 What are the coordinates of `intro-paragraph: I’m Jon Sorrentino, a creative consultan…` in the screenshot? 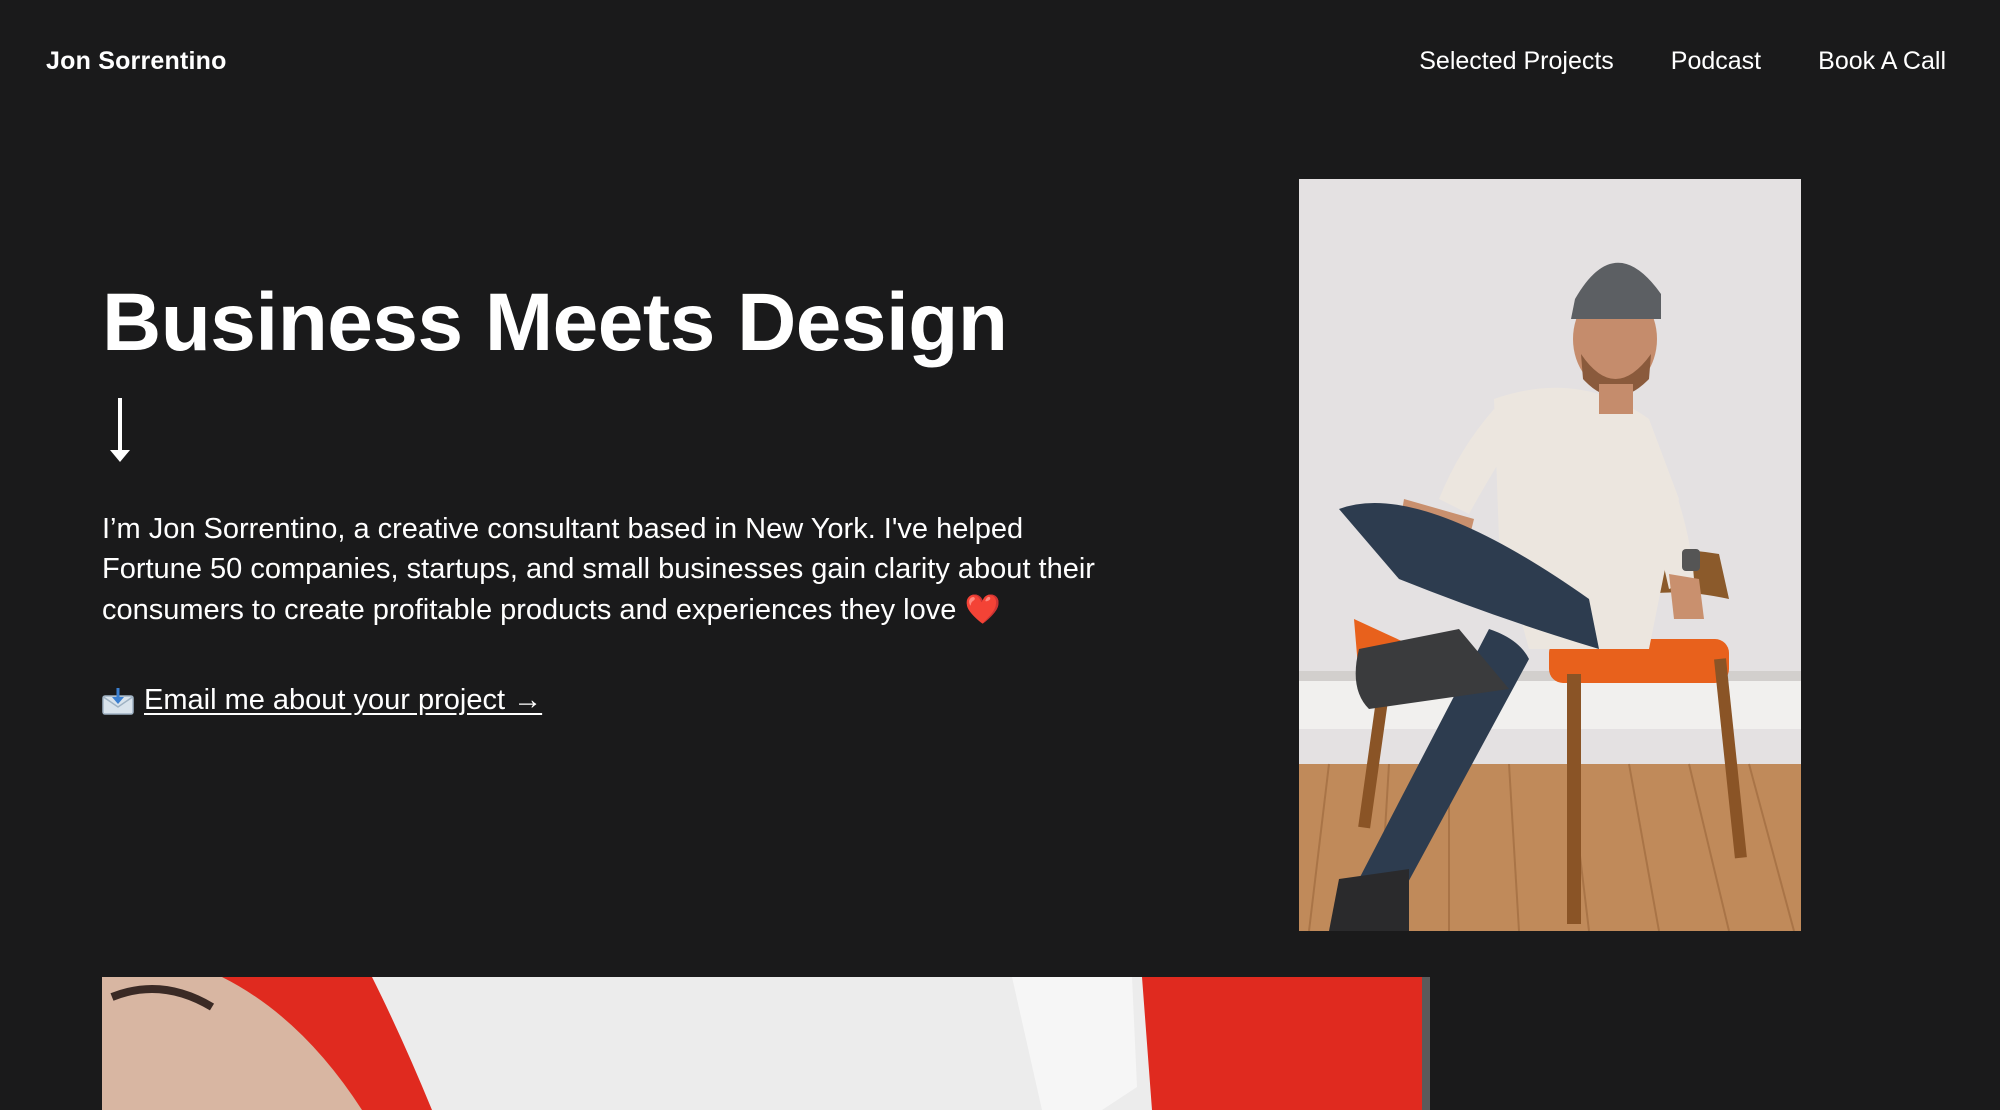 It's located at (612, 569).